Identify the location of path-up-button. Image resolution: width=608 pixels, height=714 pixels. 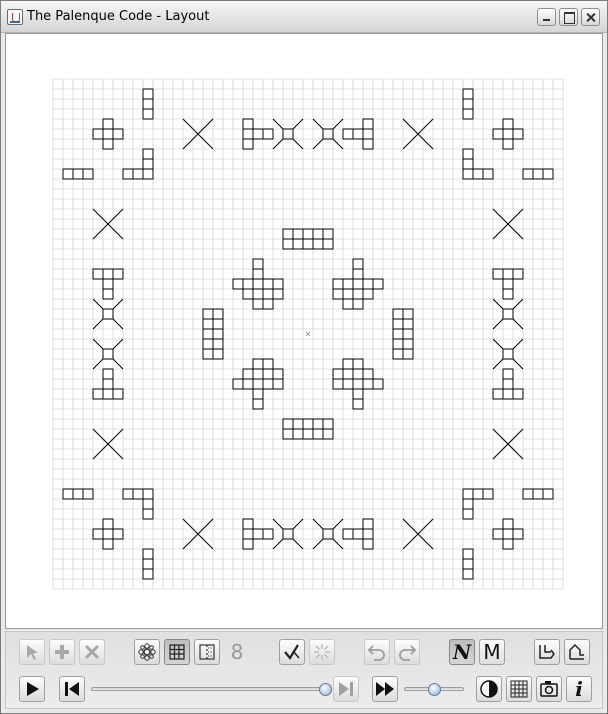
(577, 652).